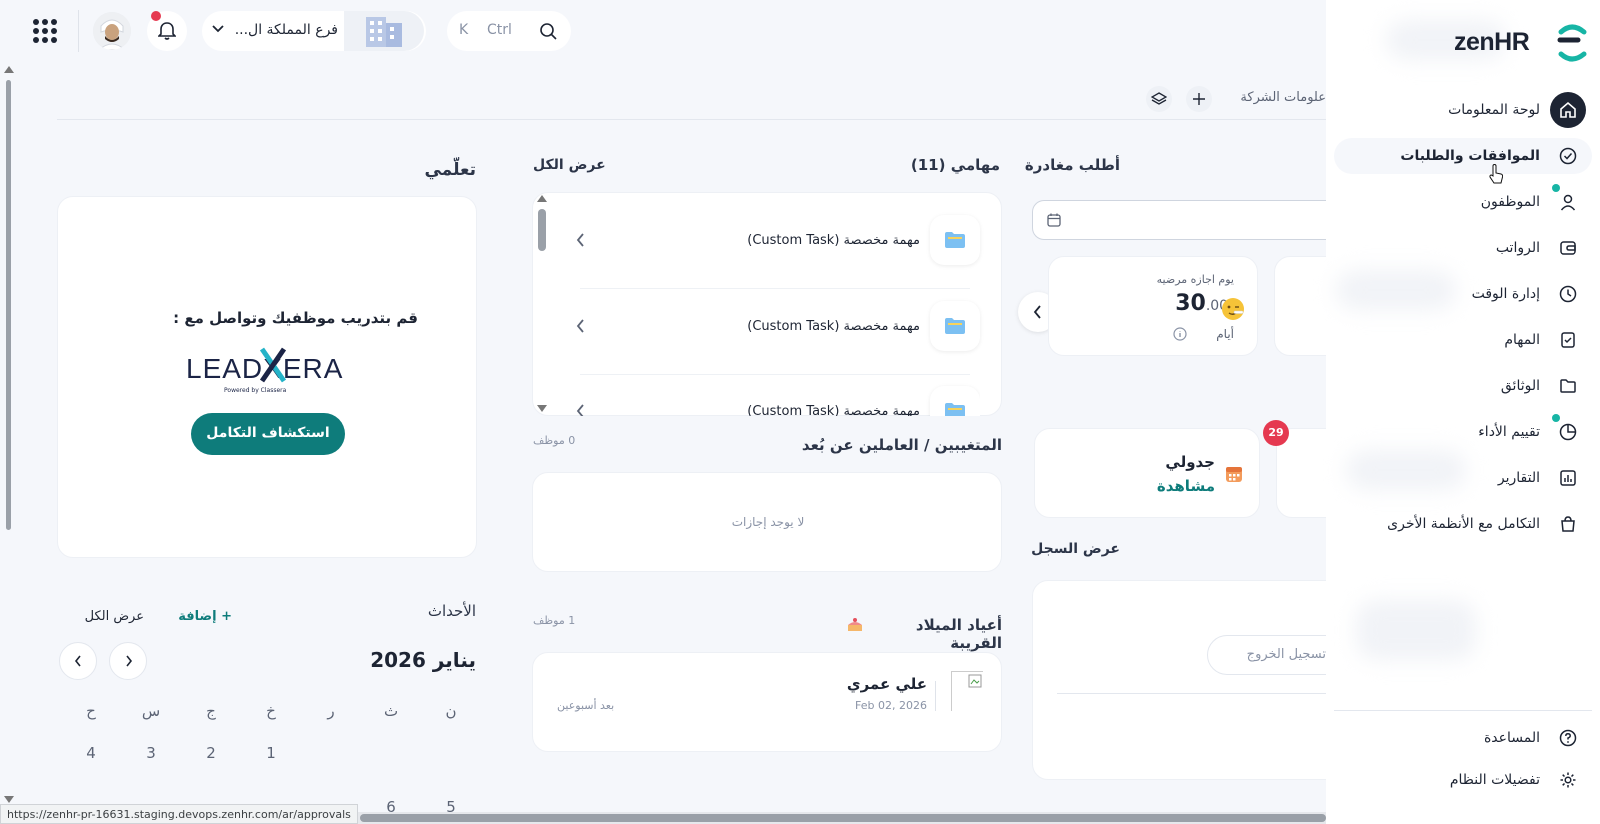 The height and width of the screenshot is (824, 1600). Describe the element at coordinates (1190, 462) in the screenshot. I see `schedule-title: جدولي` at that location.